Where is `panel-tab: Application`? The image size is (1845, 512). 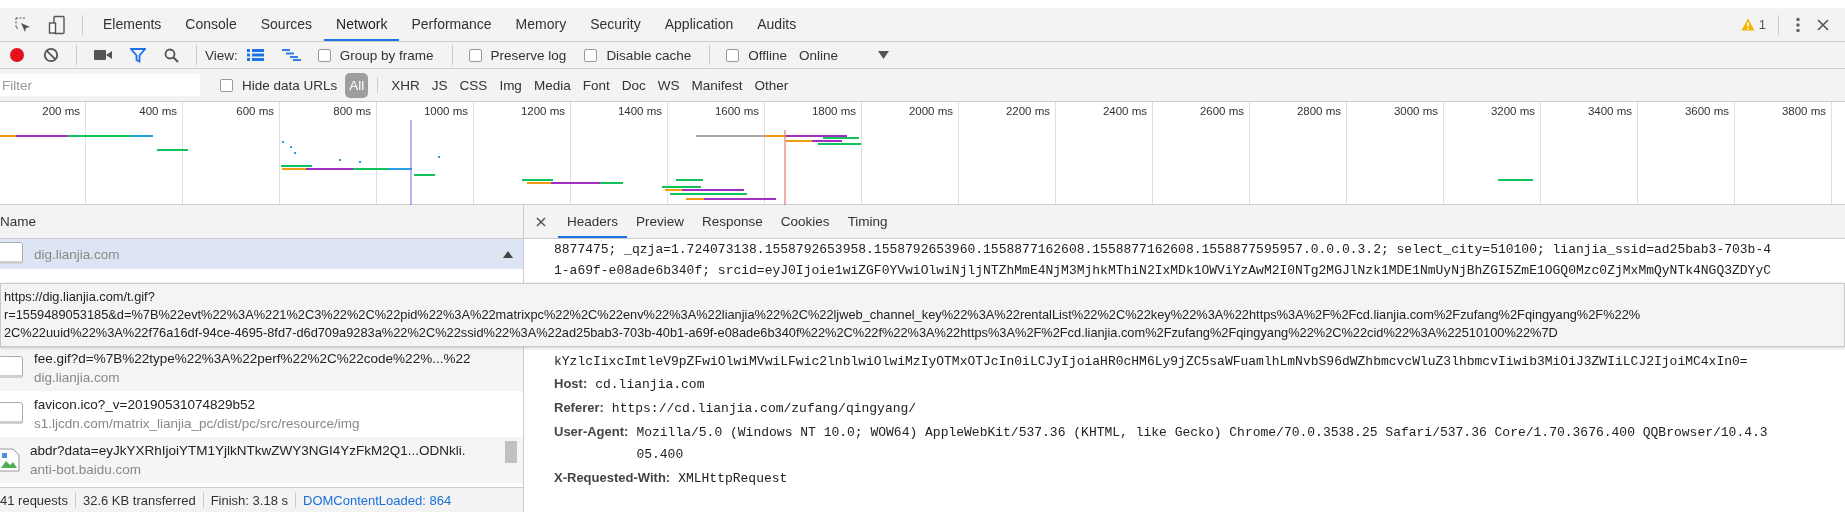 panel-tab: Application is located at coordinates (699, 24).